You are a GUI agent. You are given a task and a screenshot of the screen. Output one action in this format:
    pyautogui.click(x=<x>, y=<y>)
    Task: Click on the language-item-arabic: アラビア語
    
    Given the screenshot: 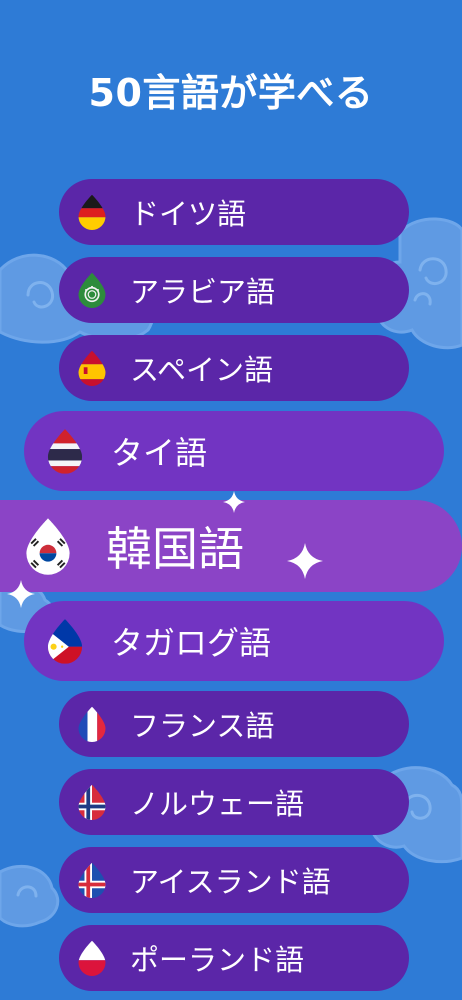 What is the action you would take?
    pyautogui.click(x=234, y=290)
    